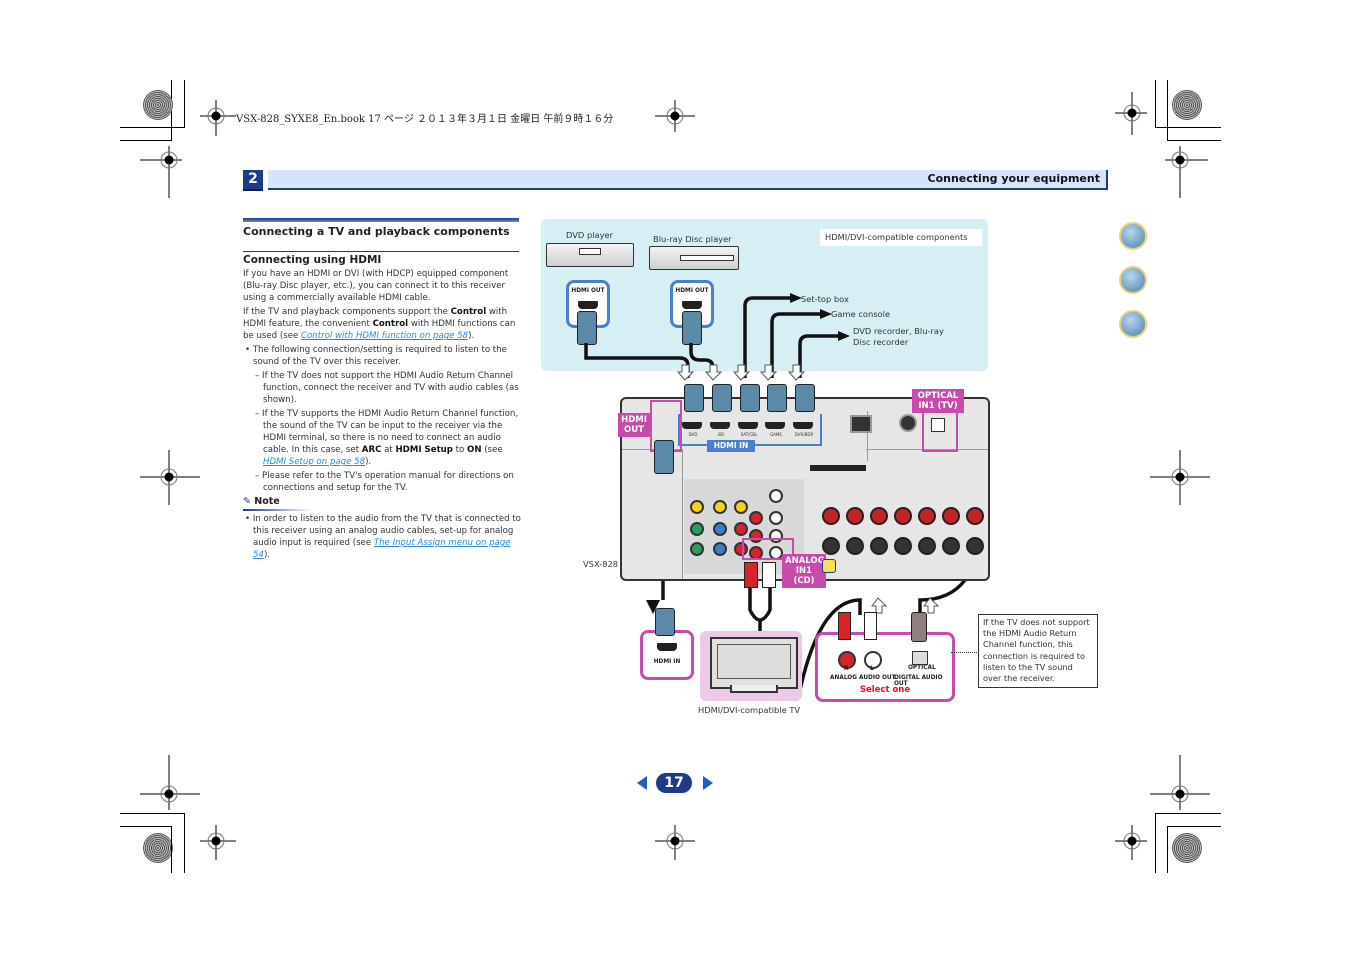 The height and width of the screenshot is (954, 1350). Describe the element at coordinates (667, 655) in the screenshot. I see `tv-hdmi-in-bubble: HDMI IN` at that location.